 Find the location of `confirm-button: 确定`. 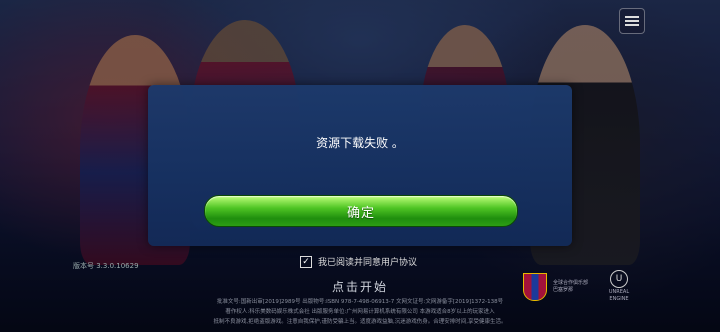

confirm-button: 确定 is located at coordinates (361, 211).